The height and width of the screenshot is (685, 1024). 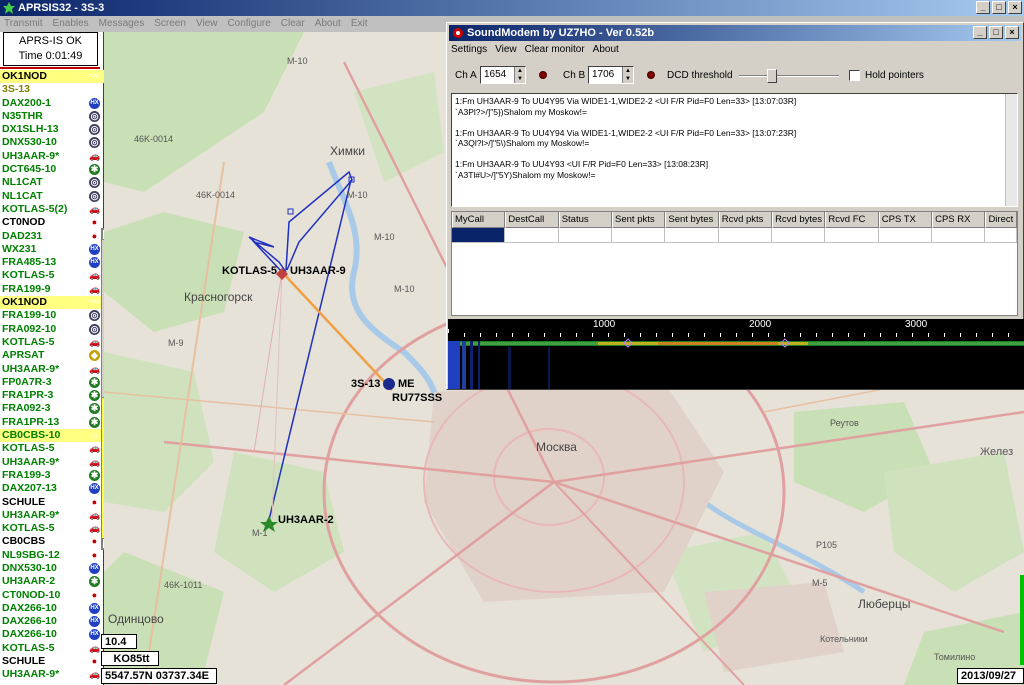 What do you see at coordinates (52, 382) in the screenshot?
I see `station-list-item: FP0A7R-3 ✱` at bounding box center [52, 382].